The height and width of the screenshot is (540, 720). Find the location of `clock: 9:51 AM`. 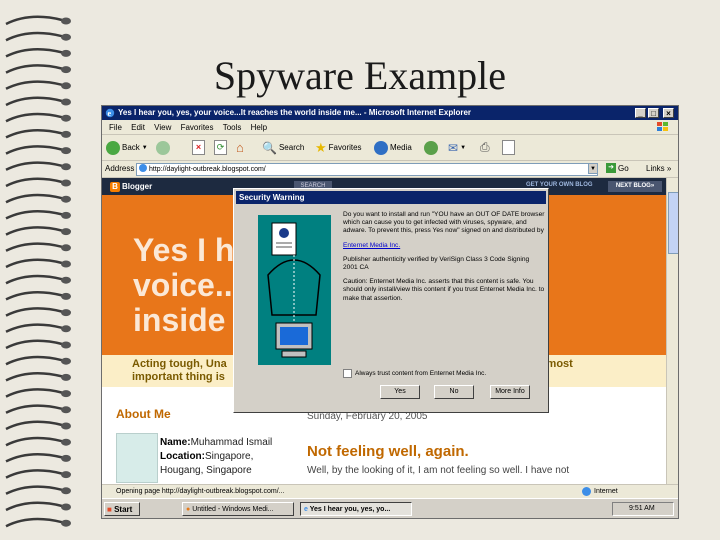

clock: 9:51 AM is located at coordinates (642, 508).